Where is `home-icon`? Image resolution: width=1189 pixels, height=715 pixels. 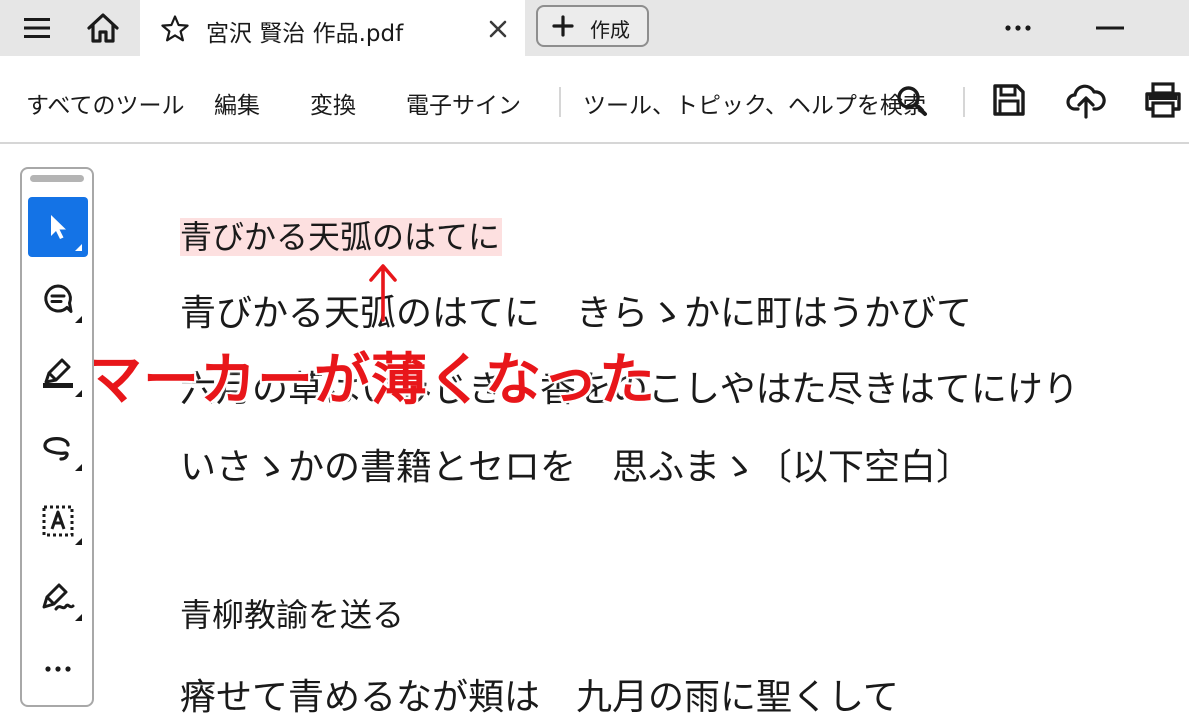
home-icon is located at coordinates (103, 28).